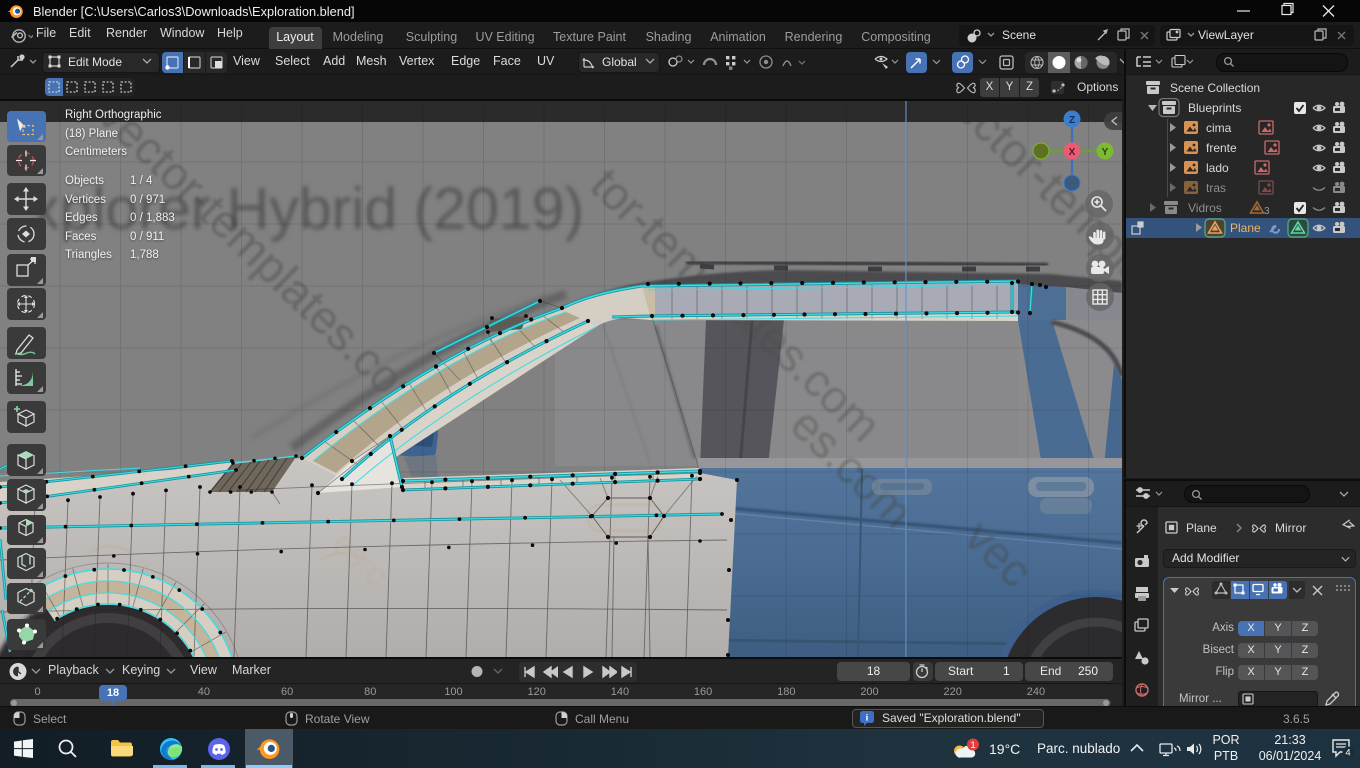  Describe the element at coordinates (1347, 753) in the screenshot. I see `svg-text: 4` at that location.